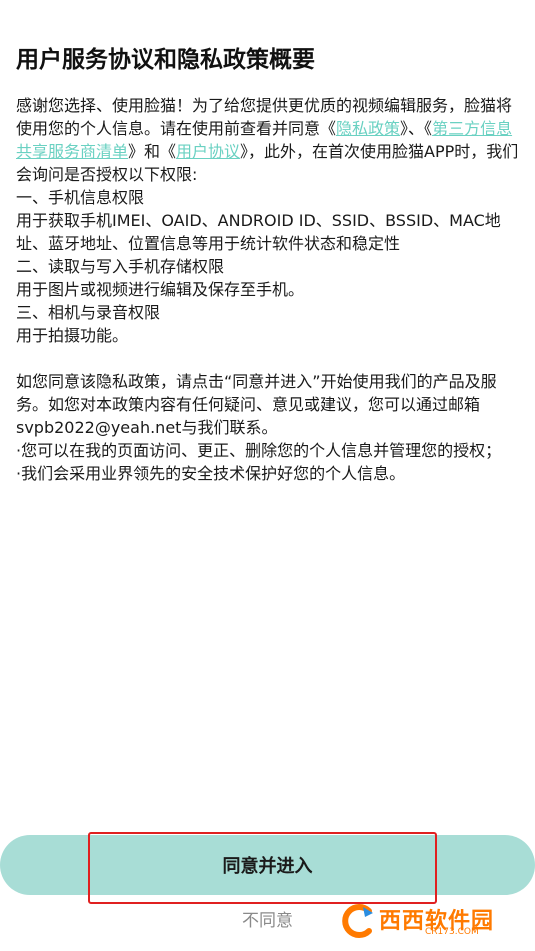  I want to click on agree-button-container: 同意并进入, so click(267, 868).